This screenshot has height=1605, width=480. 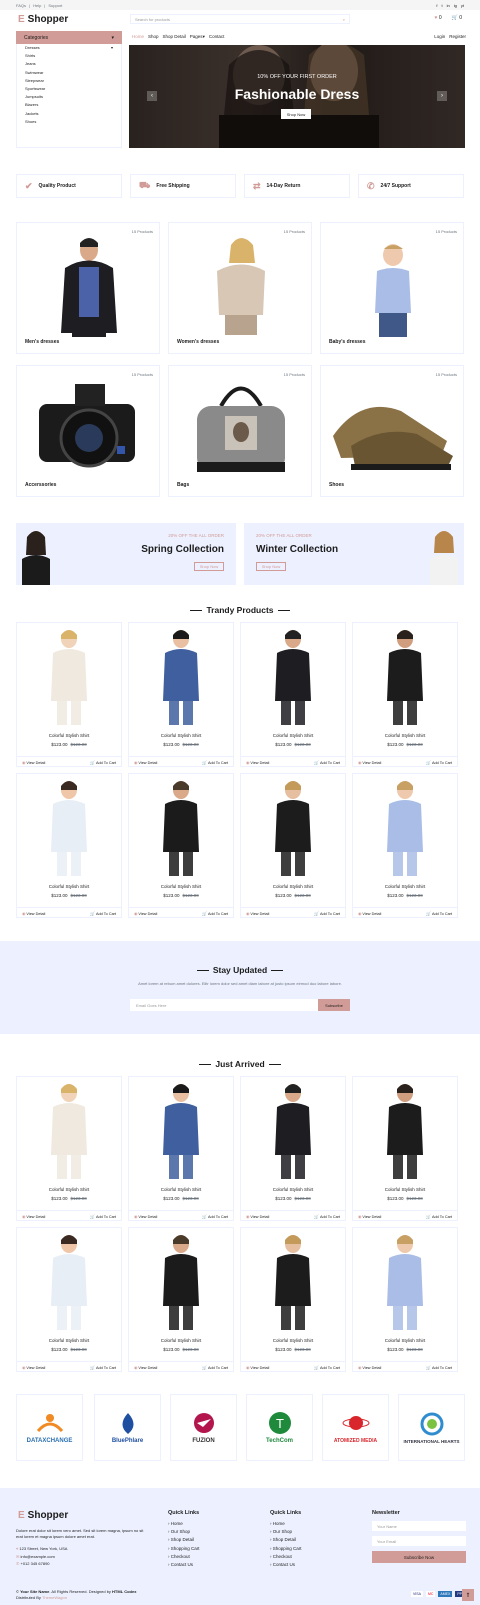 What do you see at coordinates (69, 48) in the screenshot?
I see `category-dresses: Dresses ▾` at bounding box center [69, 48].